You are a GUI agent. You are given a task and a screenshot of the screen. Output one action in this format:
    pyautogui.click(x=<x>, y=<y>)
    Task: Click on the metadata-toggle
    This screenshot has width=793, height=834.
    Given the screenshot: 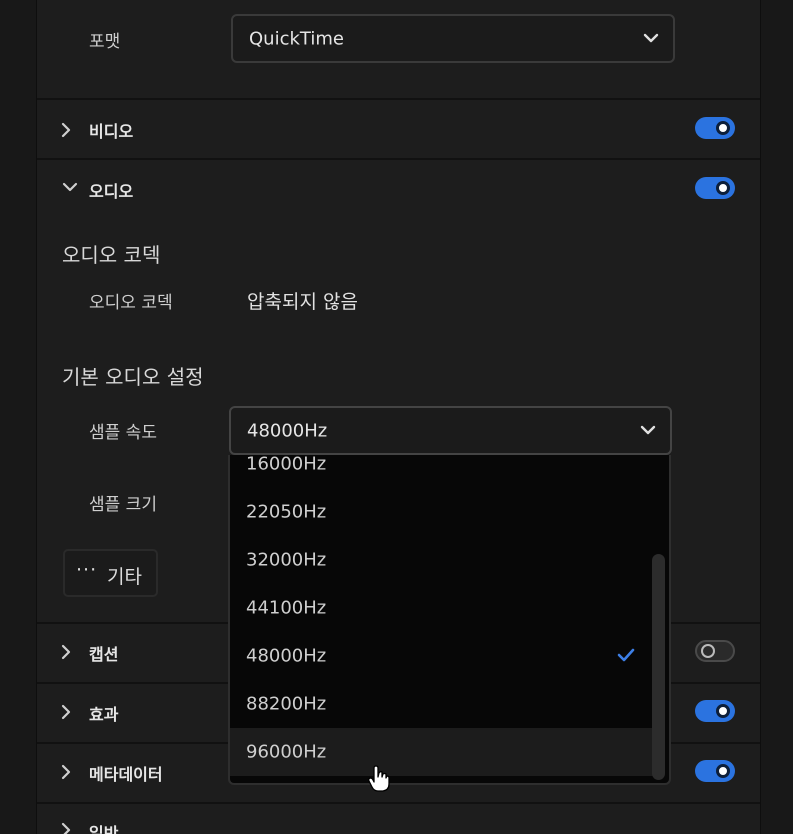 What is the action you would take?
    pyautogui.click(x=715, y=771)
    